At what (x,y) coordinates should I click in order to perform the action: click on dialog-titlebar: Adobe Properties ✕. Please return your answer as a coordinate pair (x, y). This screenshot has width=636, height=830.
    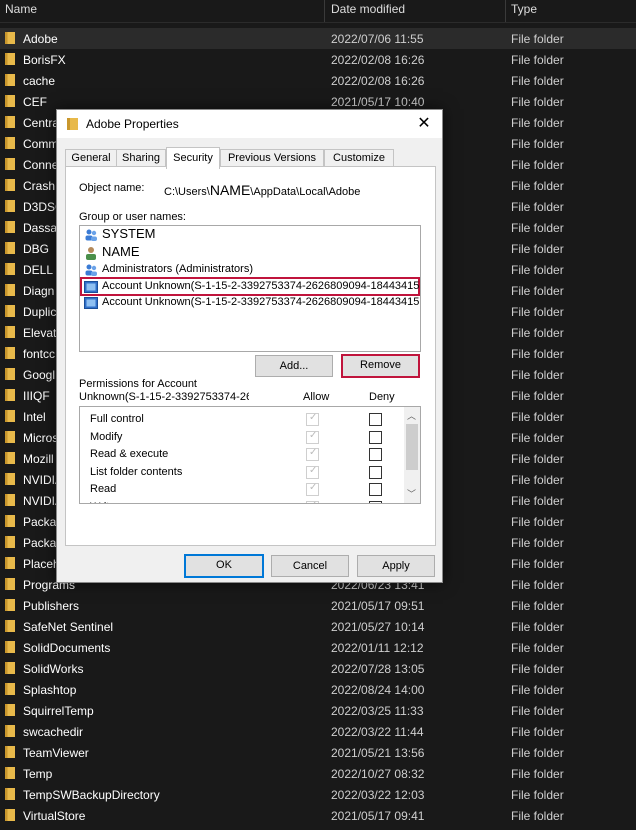
    Looking at the image, I should click on (249, 124).